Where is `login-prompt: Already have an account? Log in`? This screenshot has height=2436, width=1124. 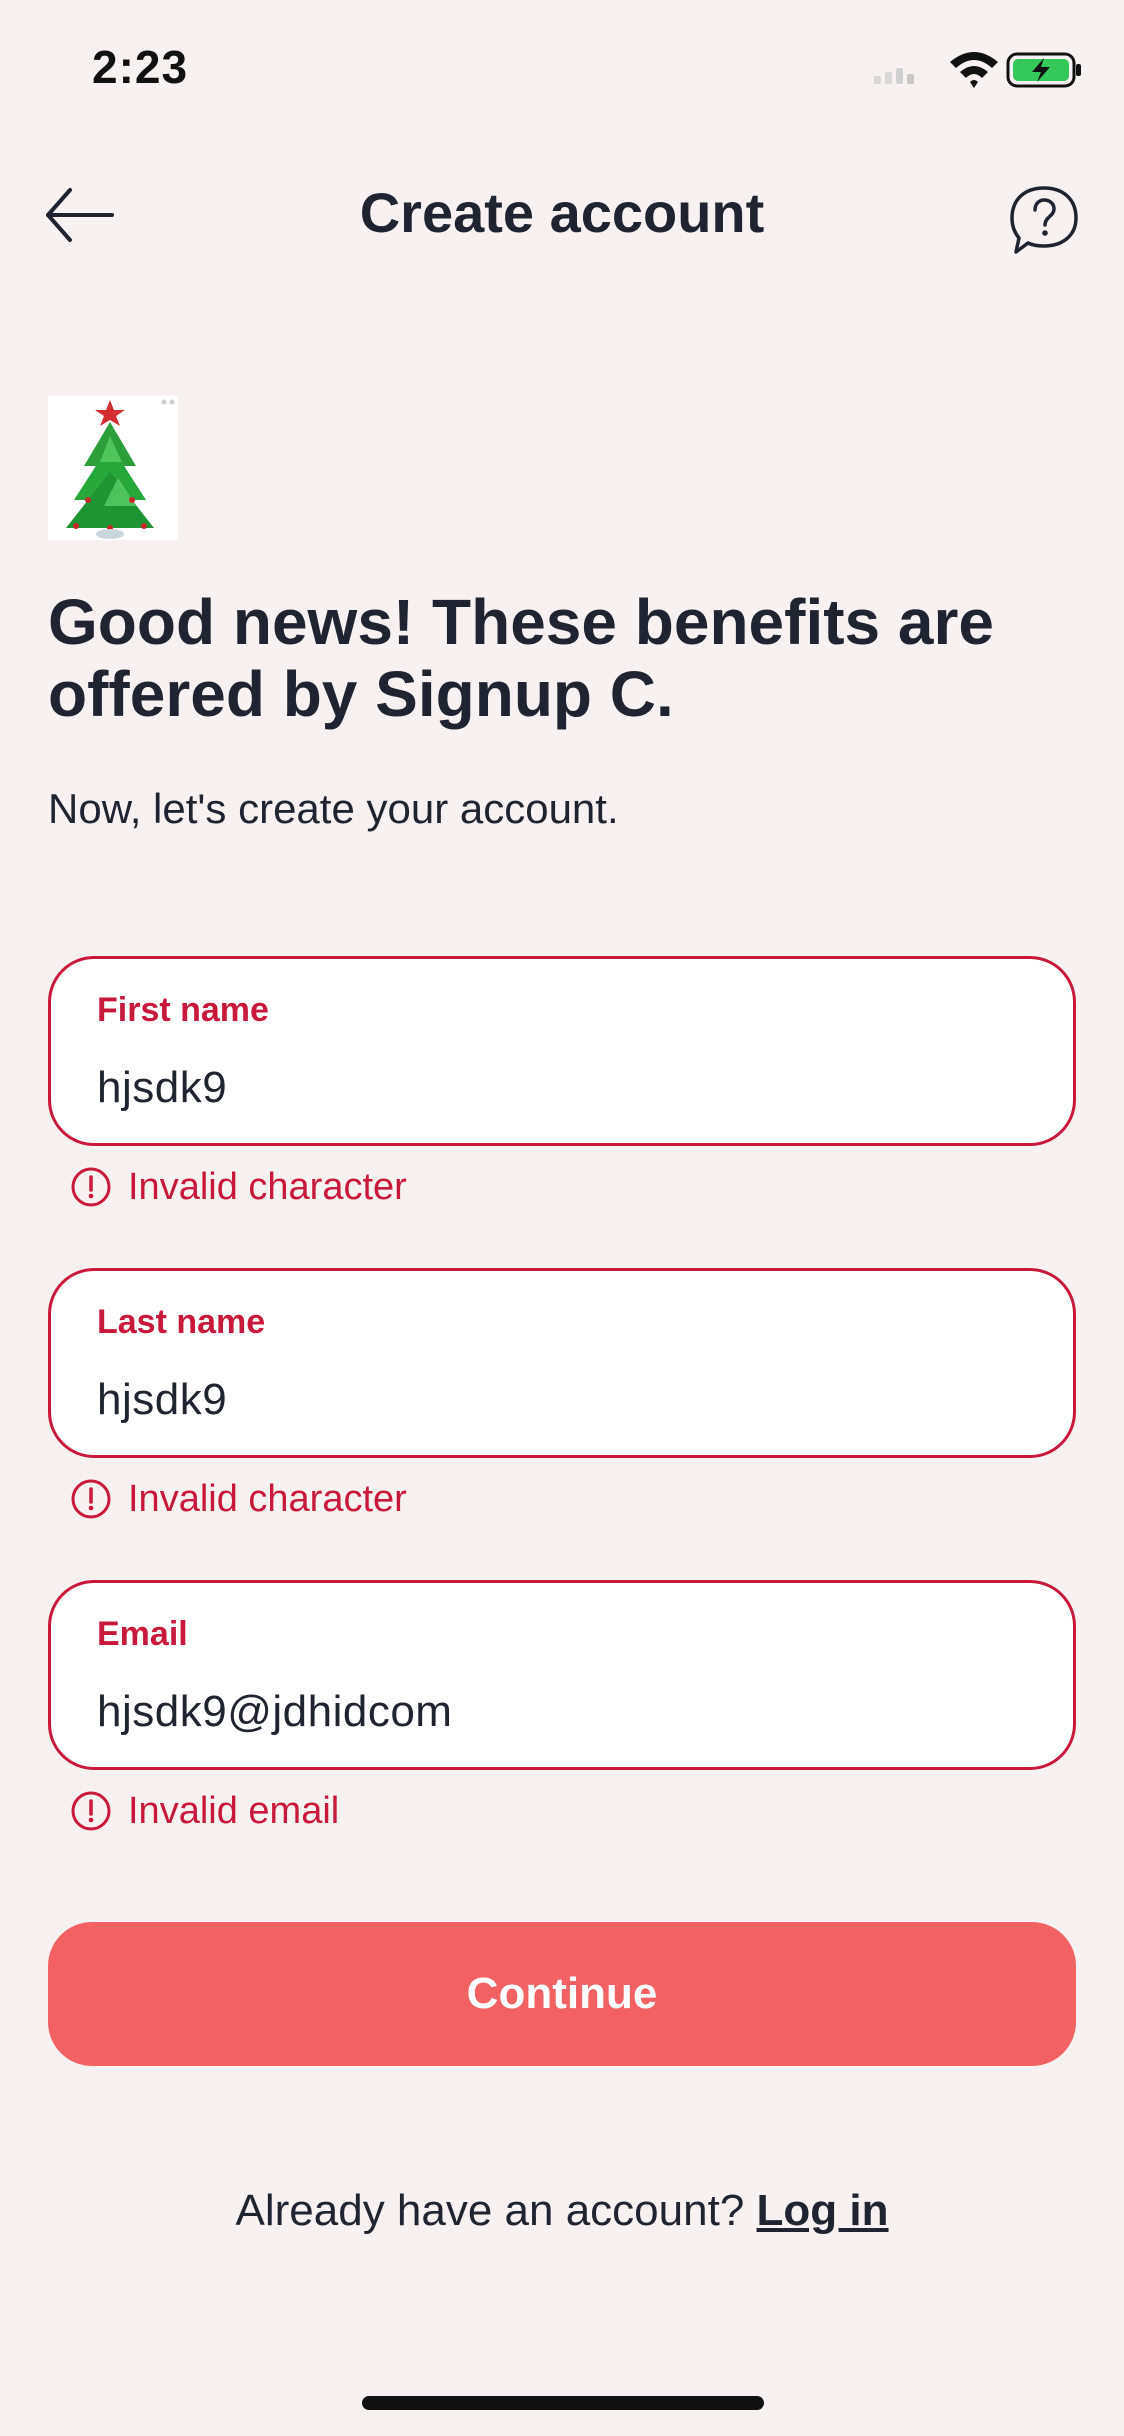
login-prompt: Already have an account? Log in is located at coordinates (562, 2211).